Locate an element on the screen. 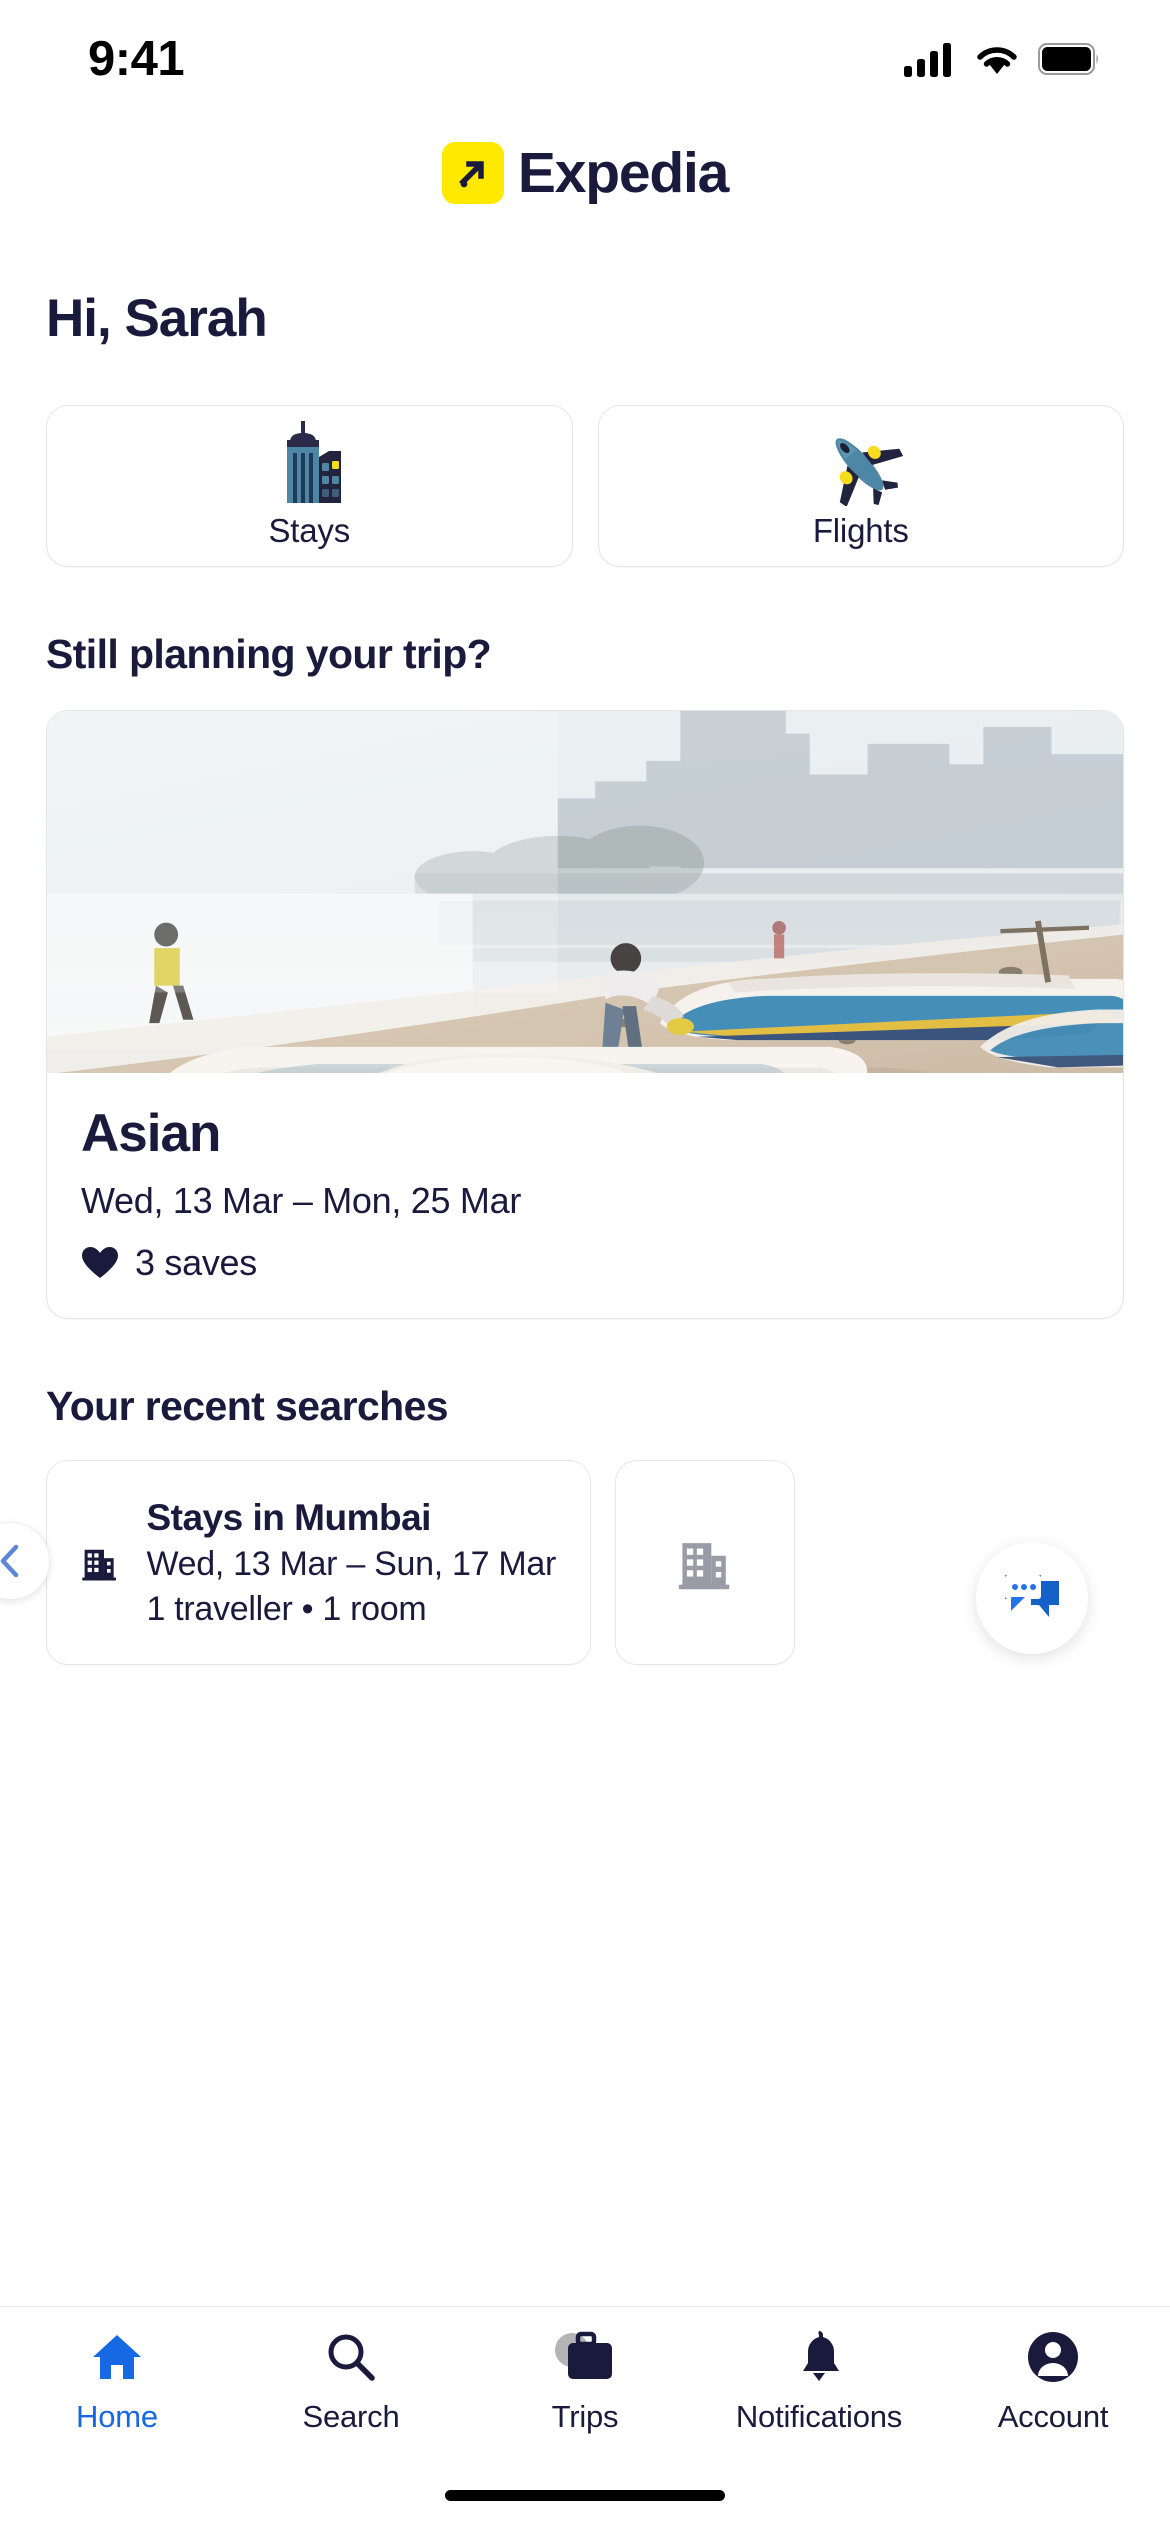 The image size is (1170, 2532). tab-notifications: Notifications is located at coordinates (819, 2382).